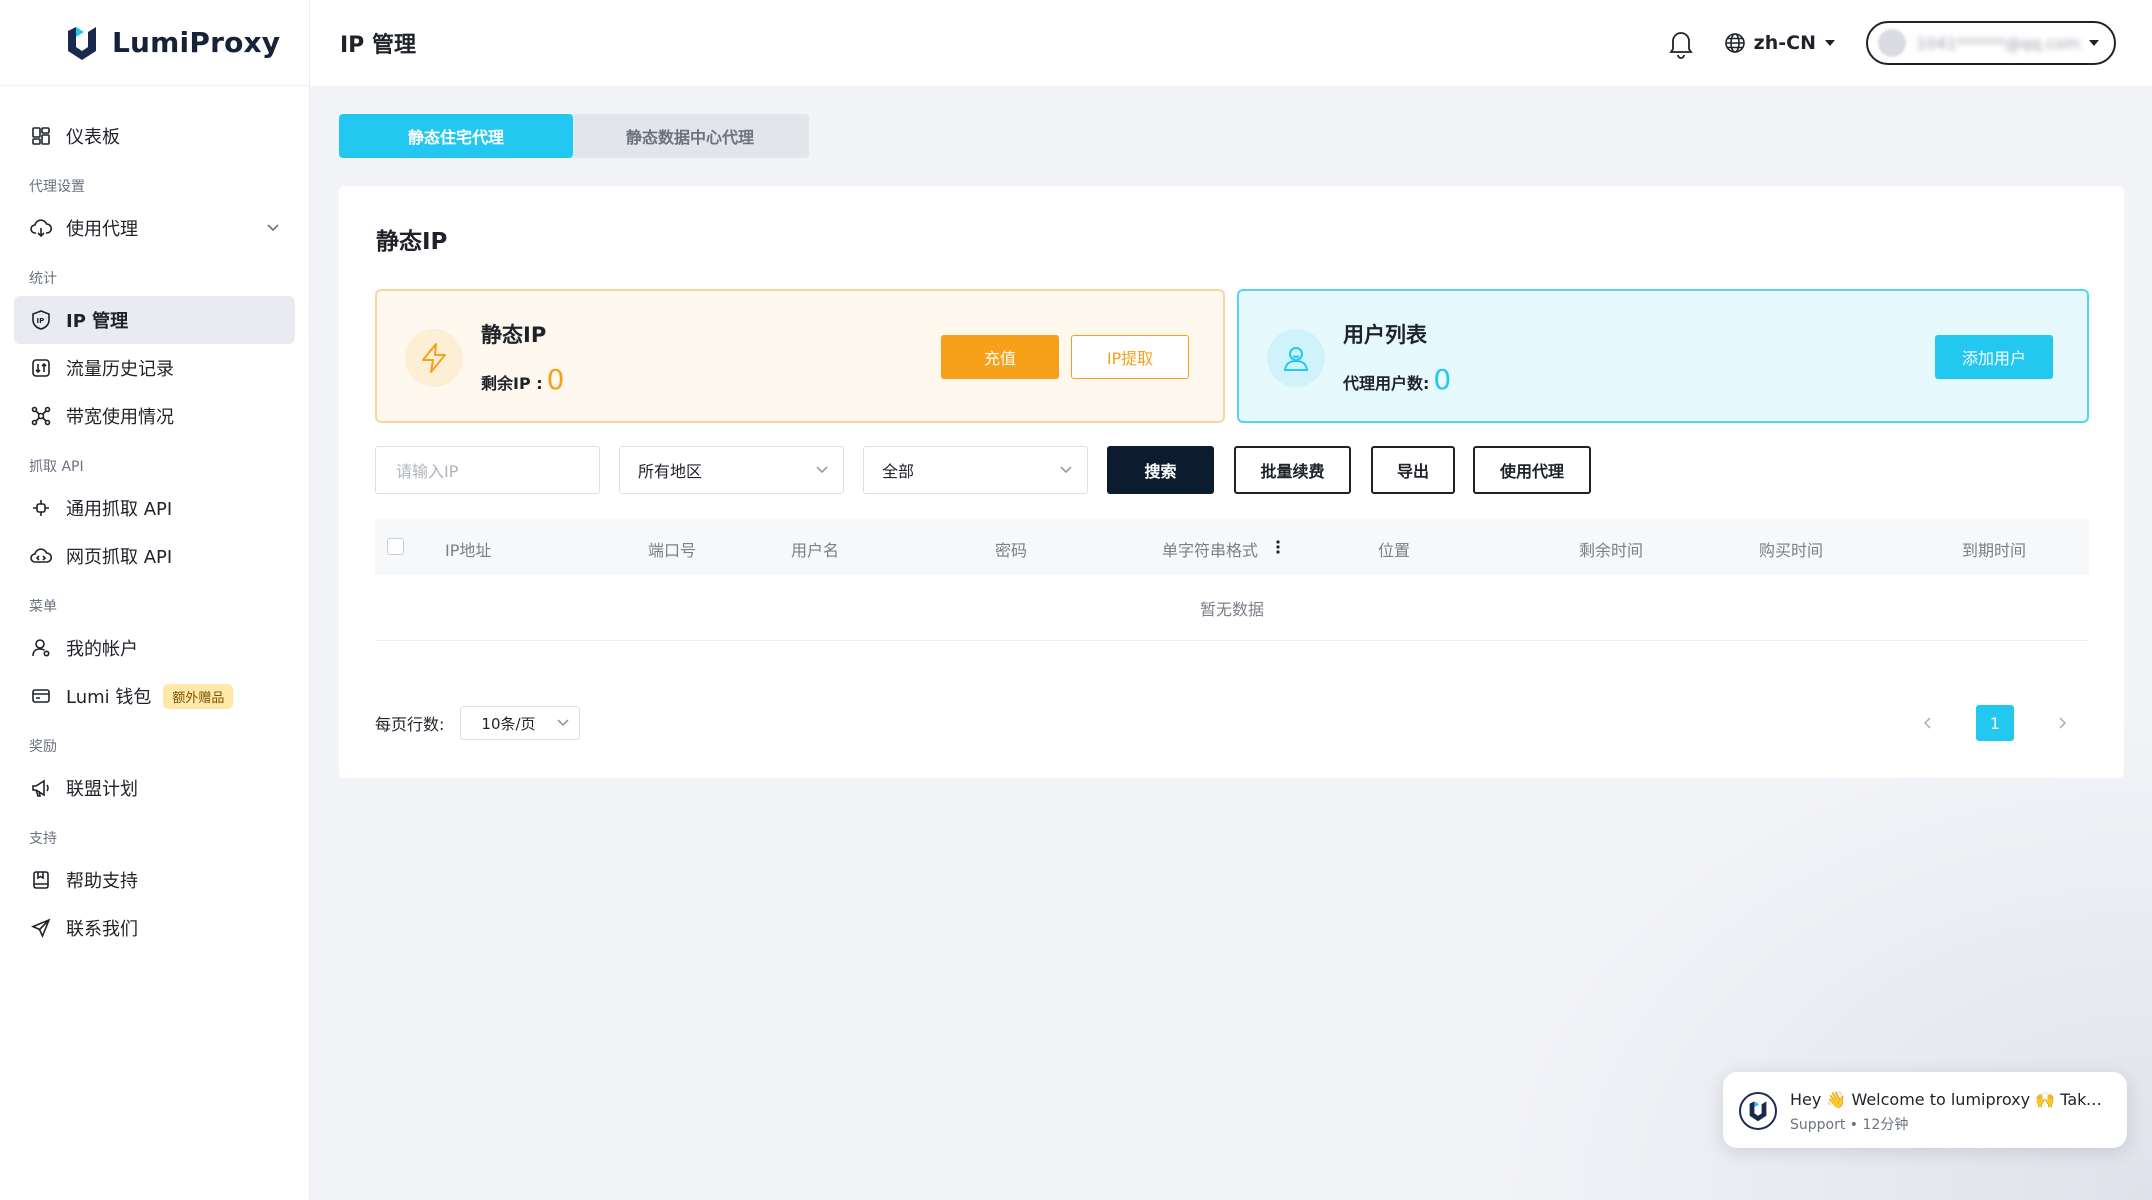 The height and width of the screenshot is (1200, 2152). Describe the element at coordinates (800, 356) in the screenshot. I see `static-ip-panel: 静态IP 剩余IP : 0 充值 IP提取` at that location.